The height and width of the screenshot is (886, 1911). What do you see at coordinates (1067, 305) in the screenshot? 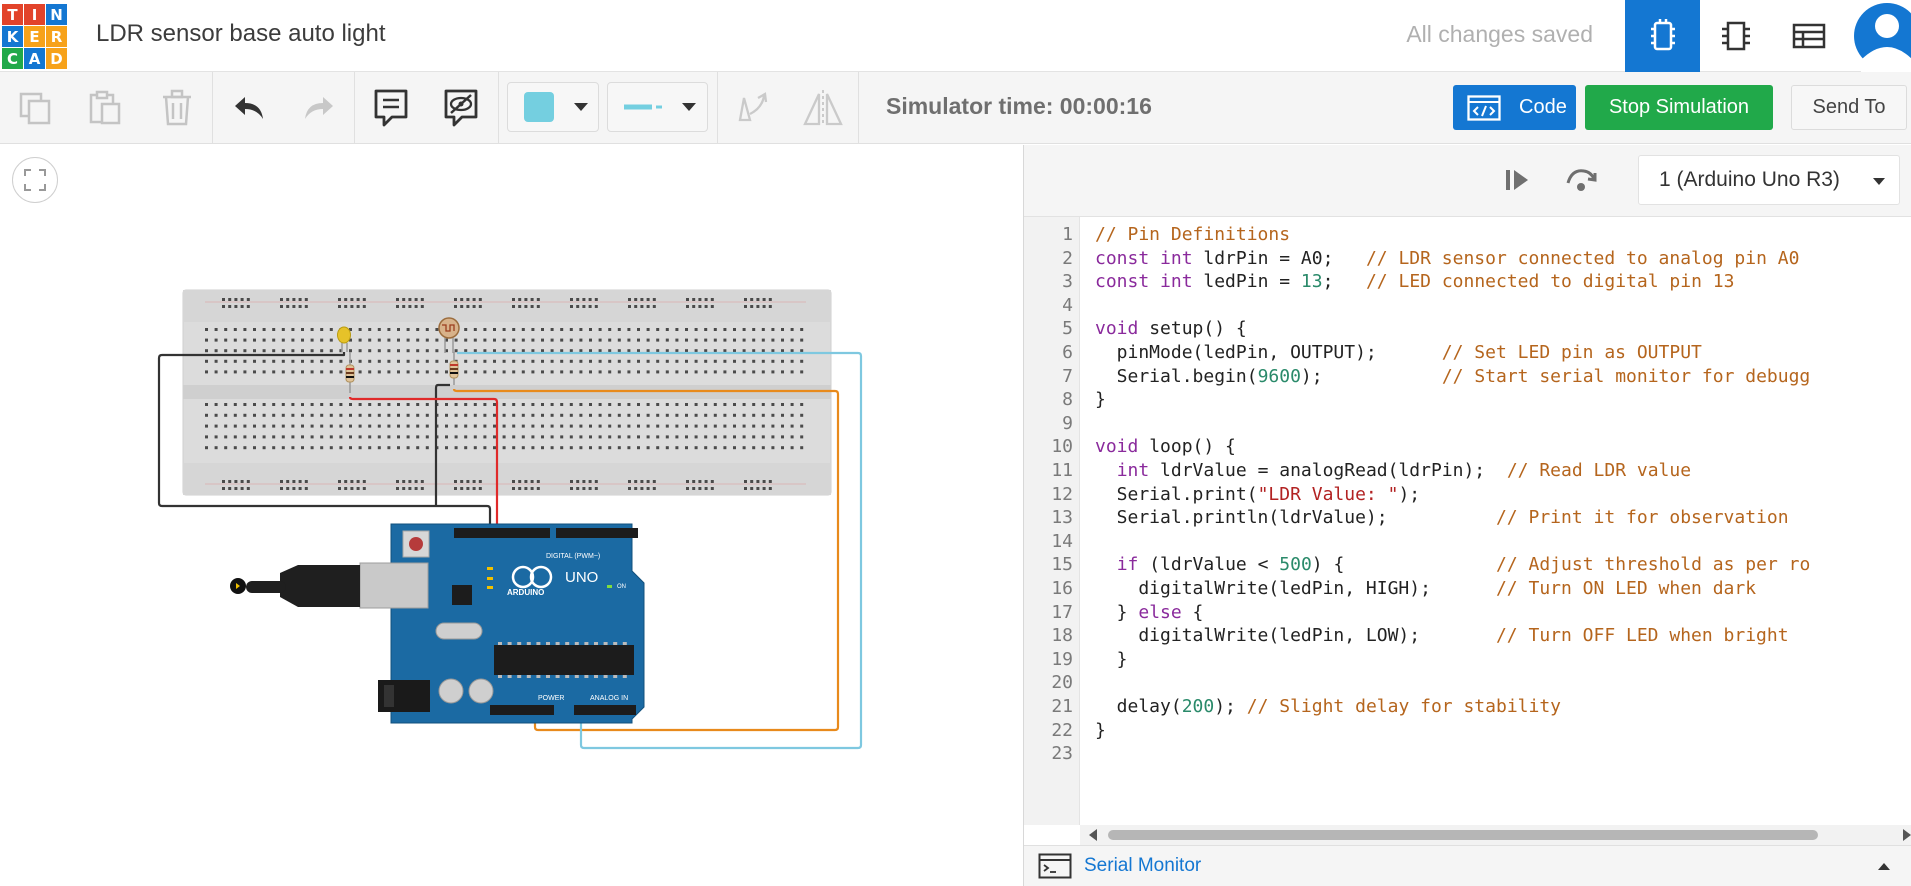
I see `line-number: 4` at bounding box center [1067, 305].